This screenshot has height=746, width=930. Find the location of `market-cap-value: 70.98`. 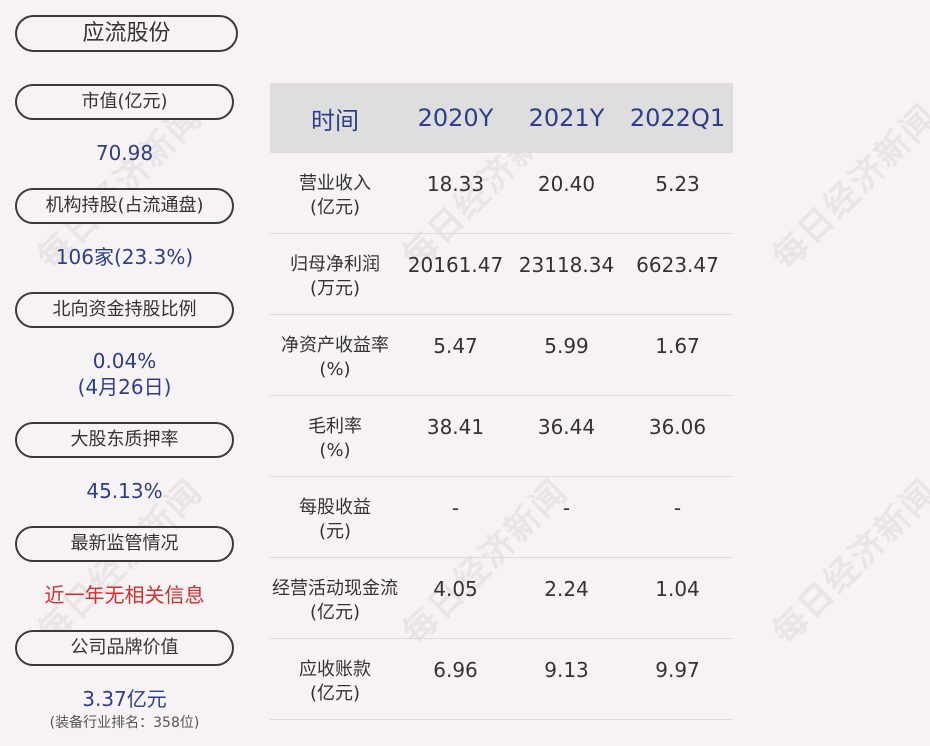

market-cap-value: 70.98 is located at coordinates (124, 153).